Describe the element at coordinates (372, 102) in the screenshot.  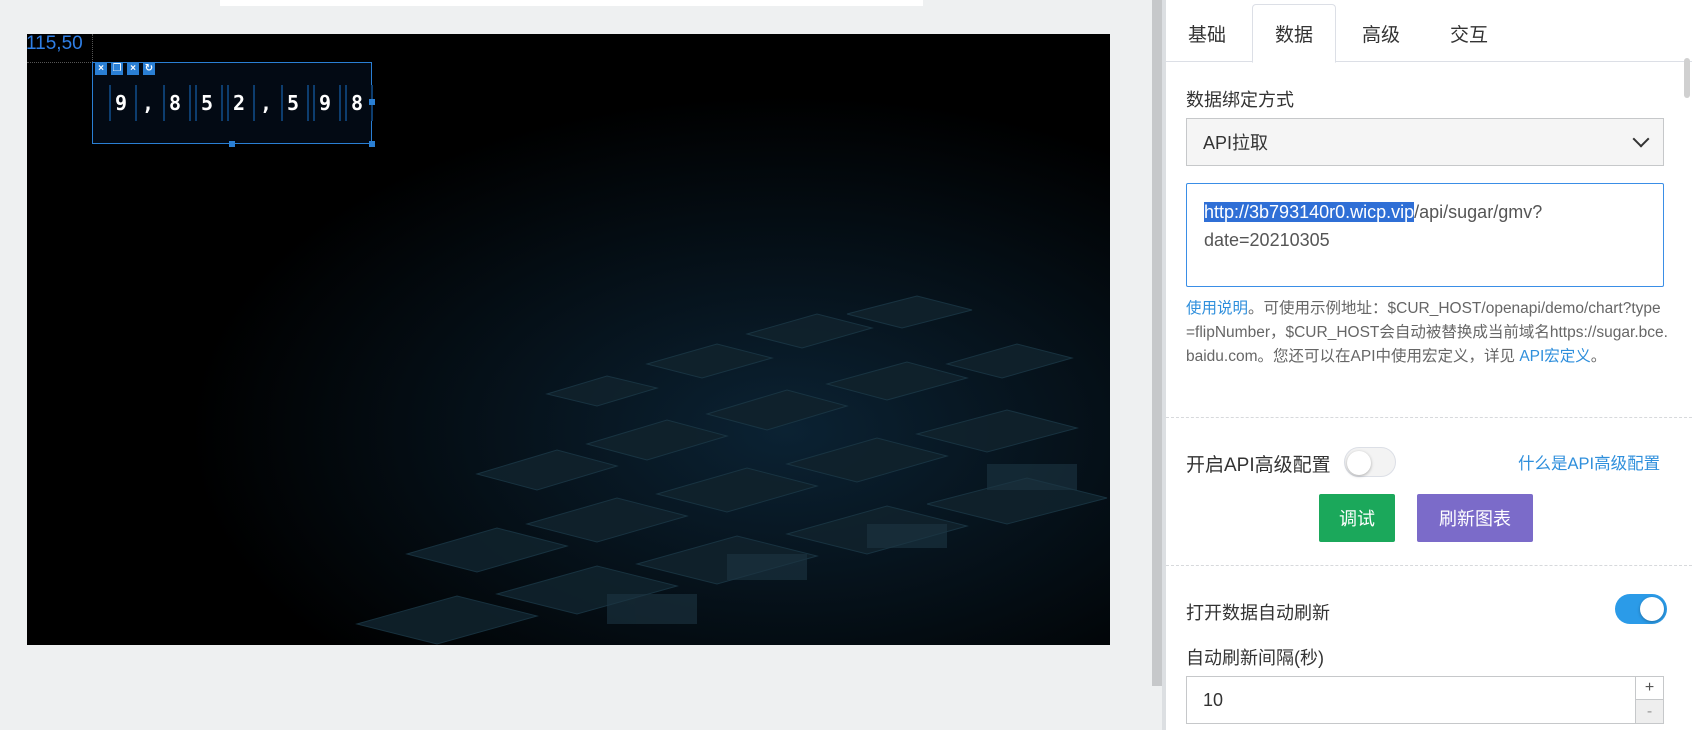
I see `resize-handle-right` at that location.